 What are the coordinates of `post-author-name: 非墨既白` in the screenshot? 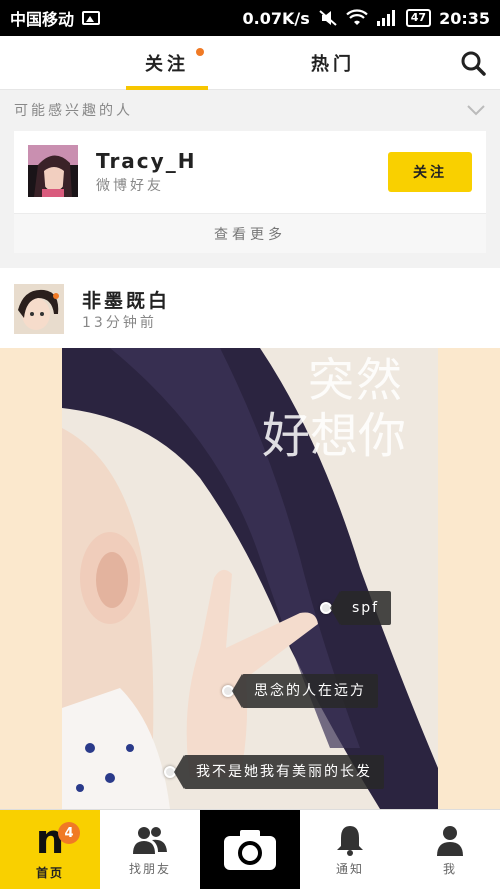 It's located at (126, 299).